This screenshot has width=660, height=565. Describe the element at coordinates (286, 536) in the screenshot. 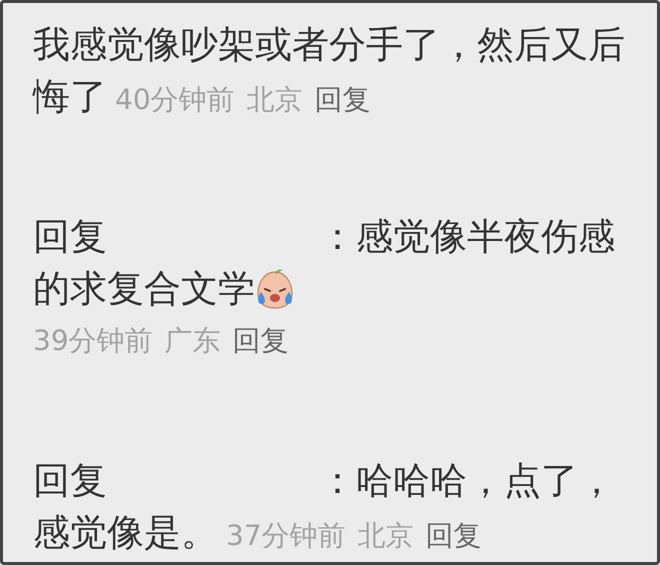

I see `timestamp: 37分钟前` at that location.